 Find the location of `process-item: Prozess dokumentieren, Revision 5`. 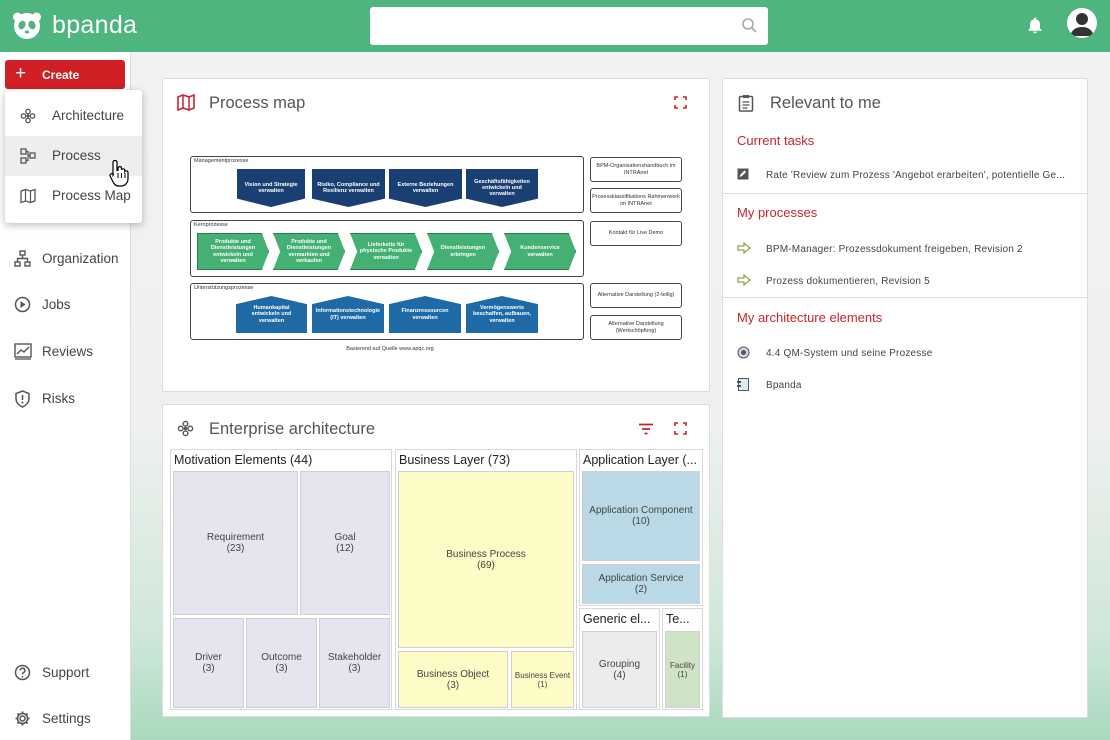

process-item: Prozess dokumentieren, Revision 5 is located at coordinates (909, 281).